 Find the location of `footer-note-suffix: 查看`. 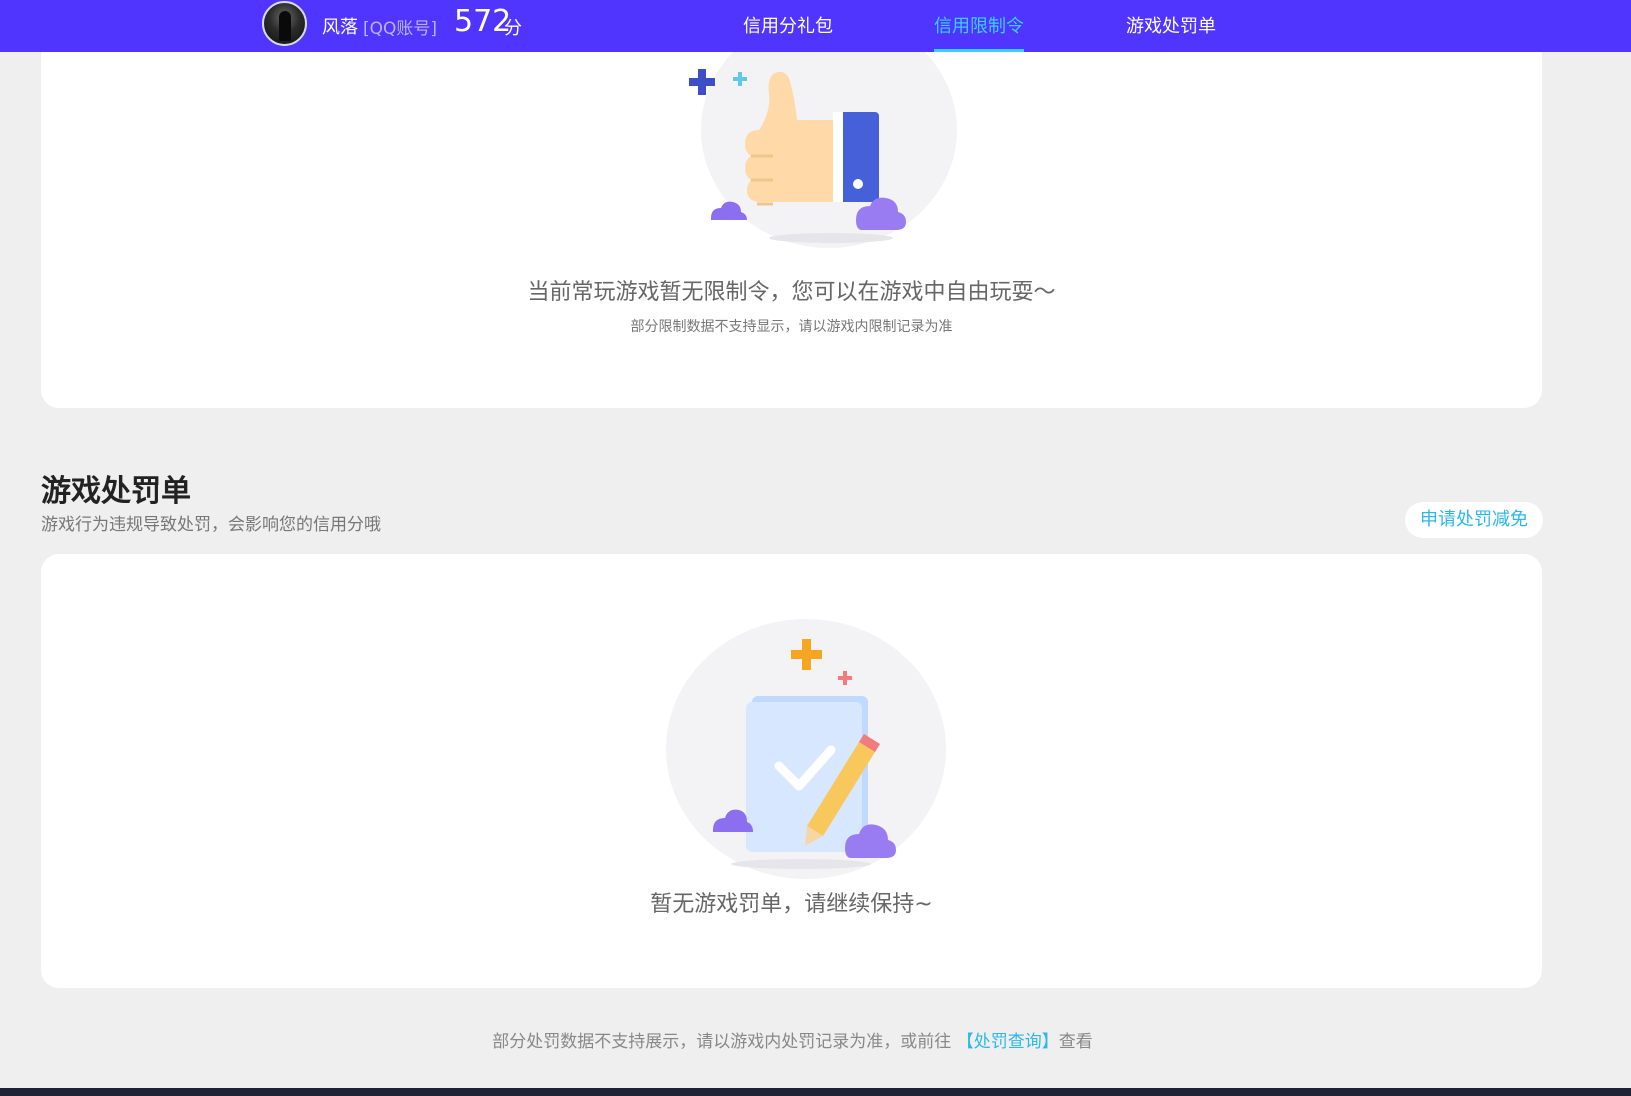

footer-note-suffix: 查看 is located at coordinates (1075, 1042).